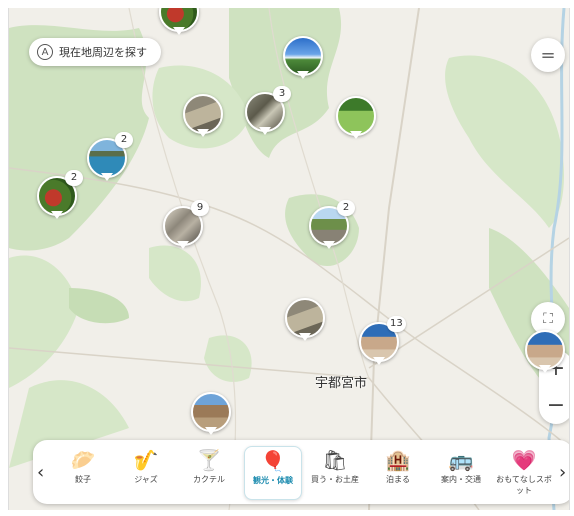 This screenshot has height=516, width=574. Describe the element at coordinates (282, 94) in the screenshot. I see `pin-count-badge: 3` at that location.